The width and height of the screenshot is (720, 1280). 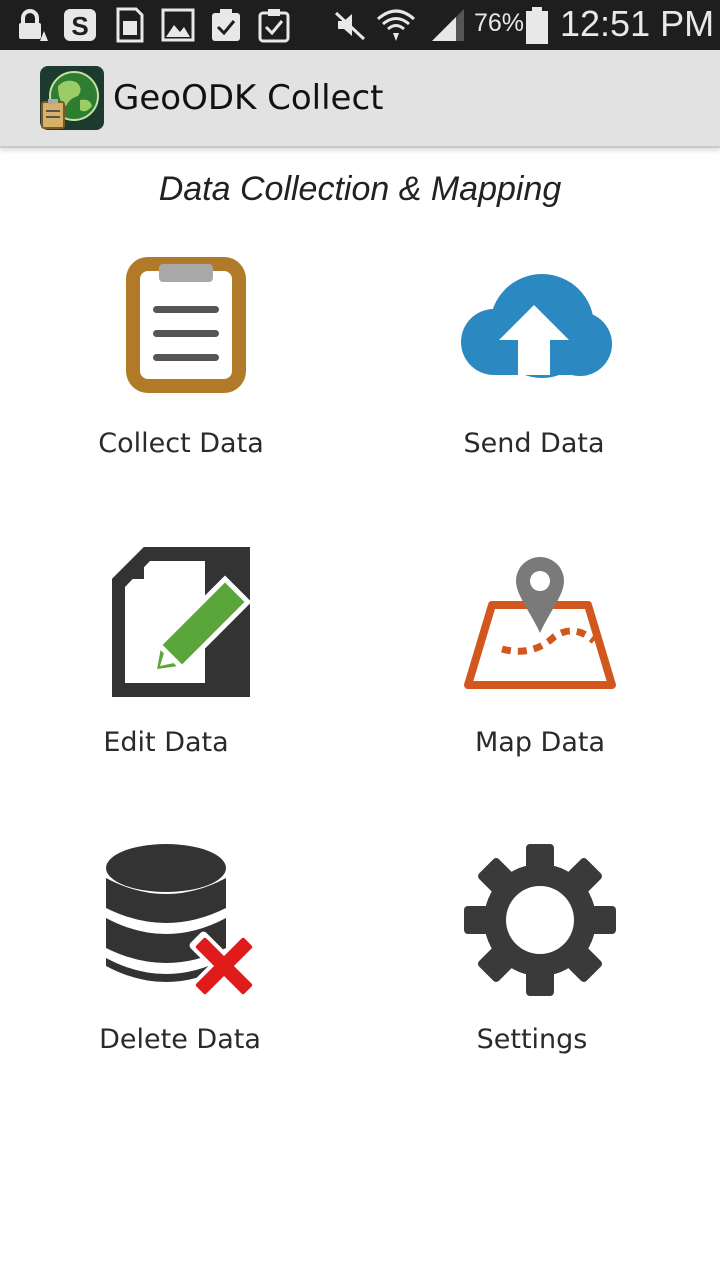 I want to click on delete-data-label: Delete Data, so click(x=180, y=1039).